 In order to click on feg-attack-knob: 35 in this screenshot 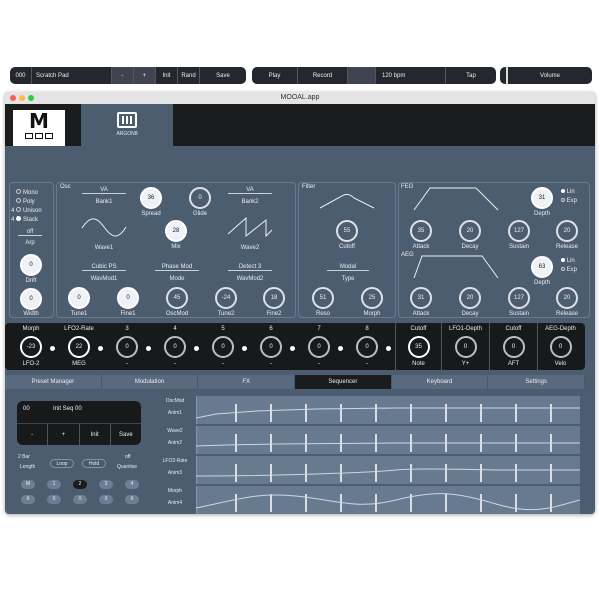, I will do `click(421, 231)`.